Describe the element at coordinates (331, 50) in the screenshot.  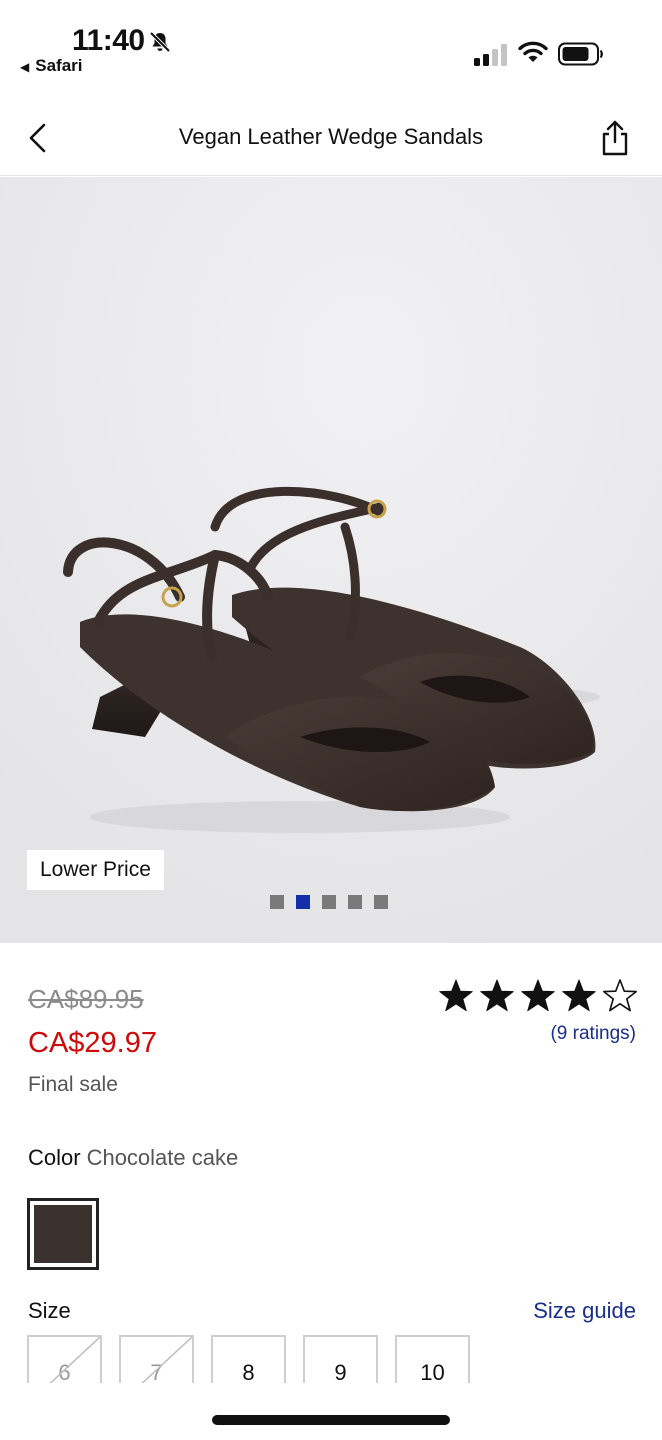
I see `status-bar: 11:40 ◀ Safari` at that location.